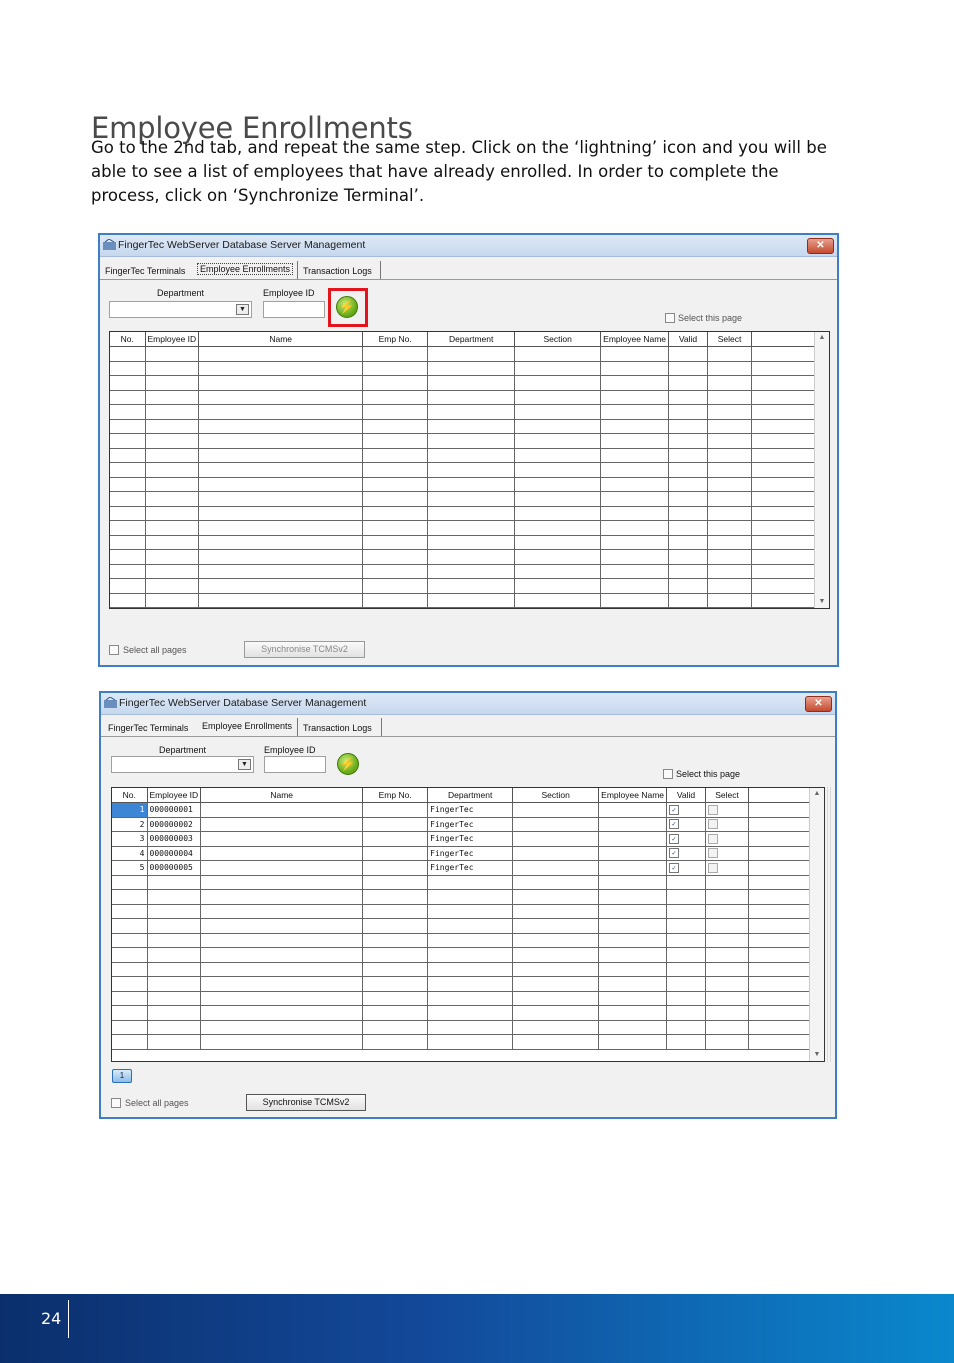 Image resolution: width=954 pixels, height=1363 pixels. Describe the element at coordinates (294, 309) in the screenshot. I see `employee-id-input` at that location.